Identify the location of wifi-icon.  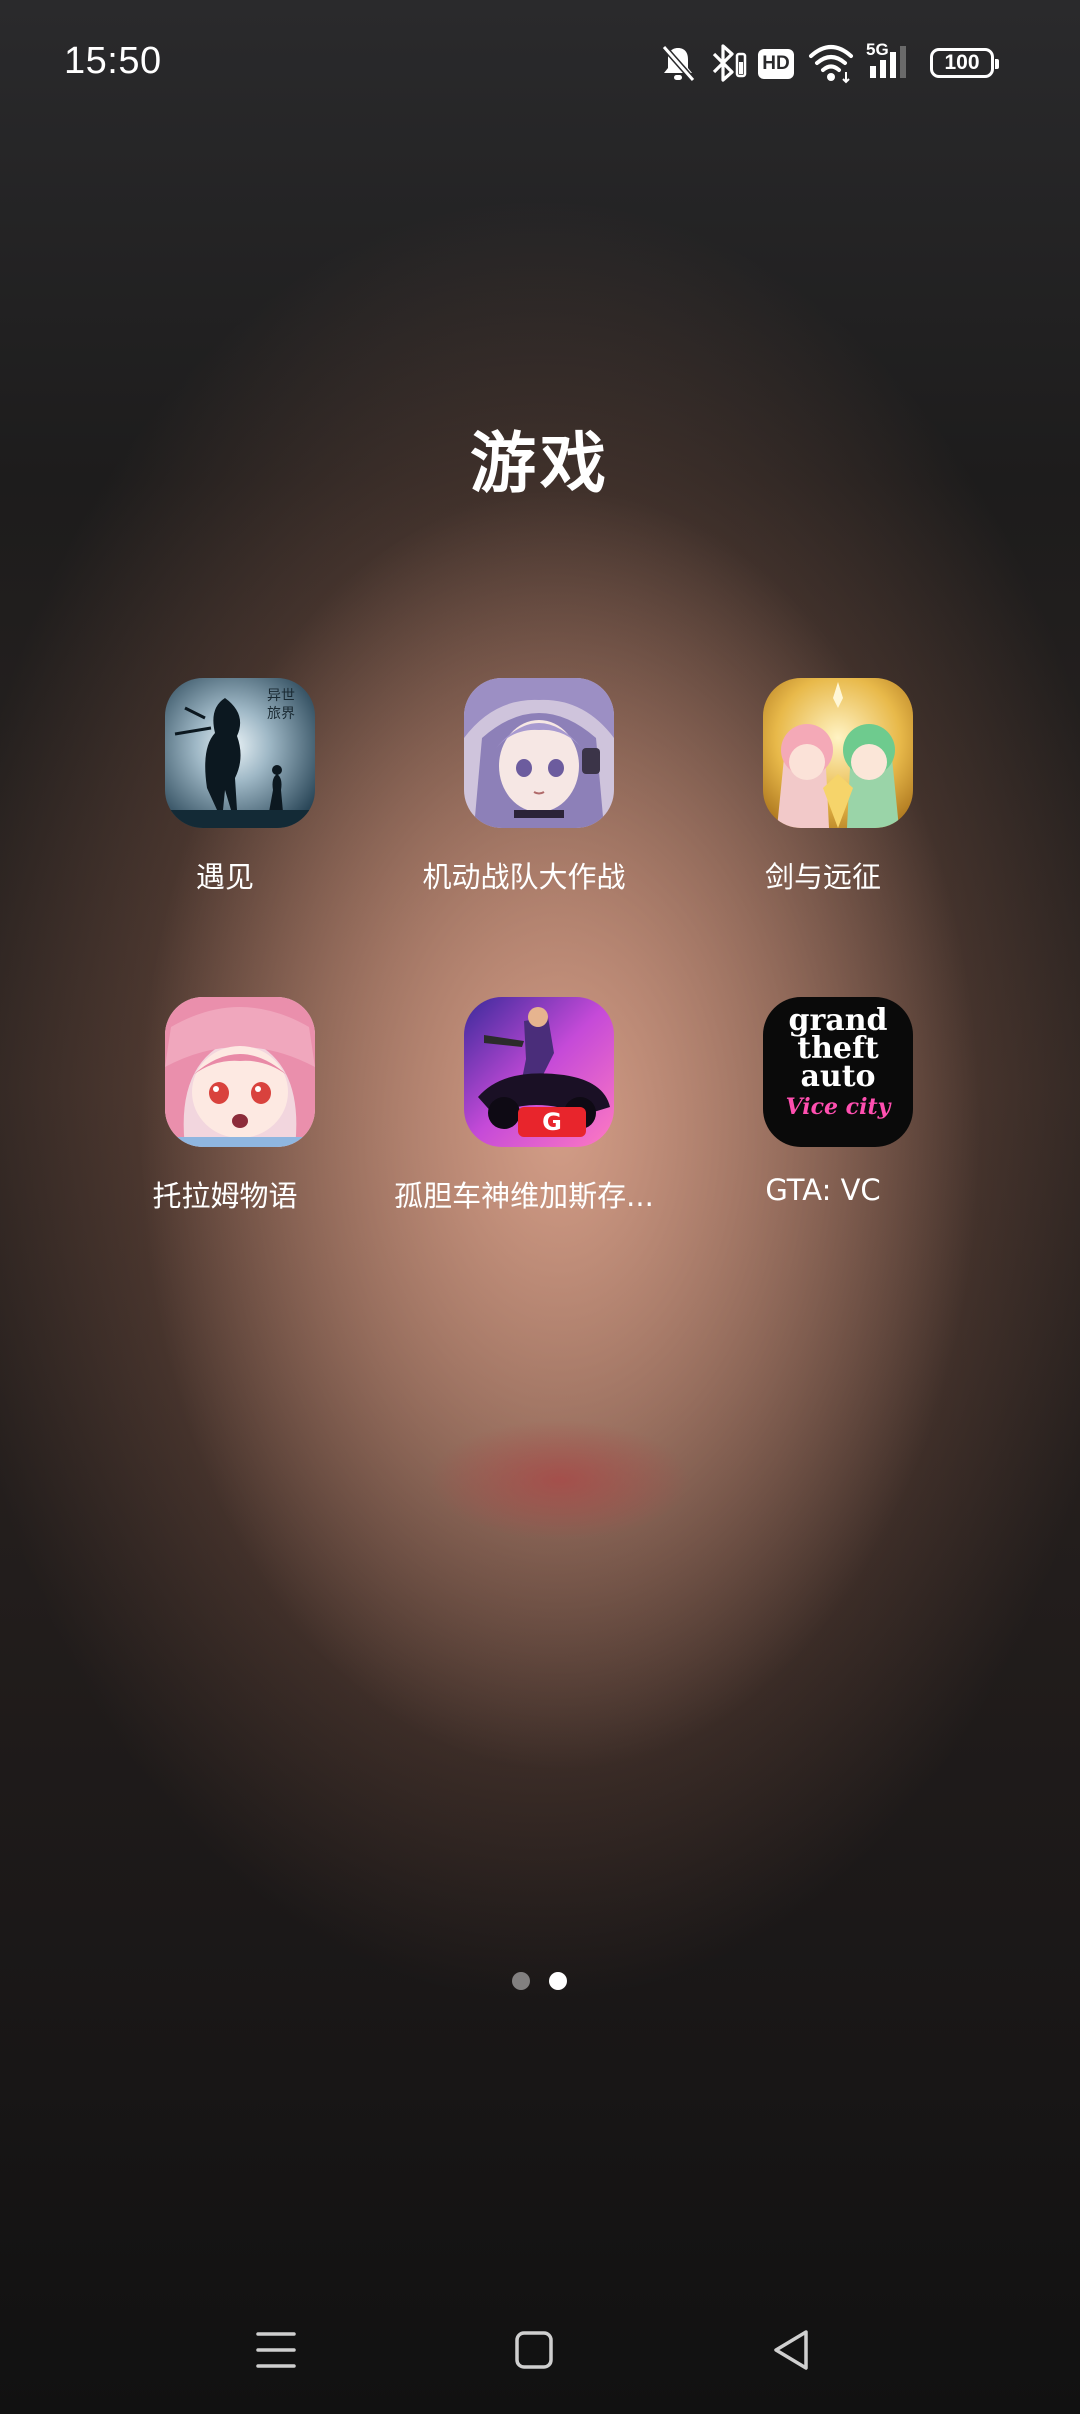
(831, 64).